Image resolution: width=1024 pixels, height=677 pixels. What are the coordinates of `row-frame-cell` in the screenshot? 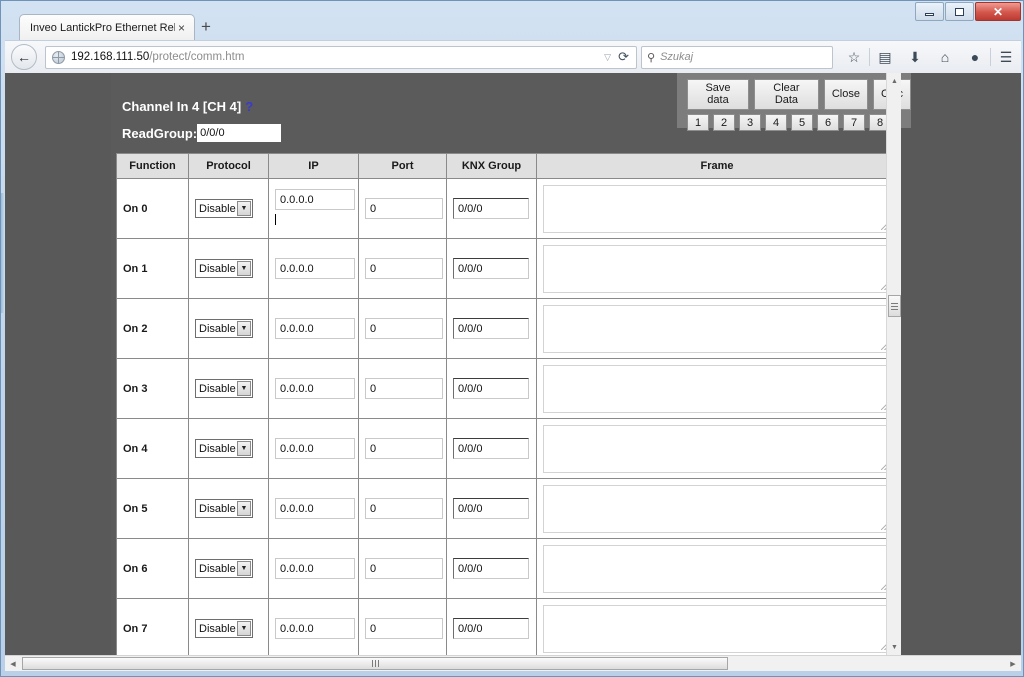 It's located at (717, 268).